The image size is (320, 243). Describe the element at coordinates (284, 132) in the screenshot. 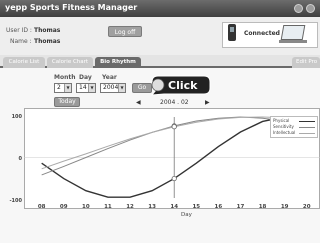

I see `legend-label-intellectual: Intellectual` at that location.